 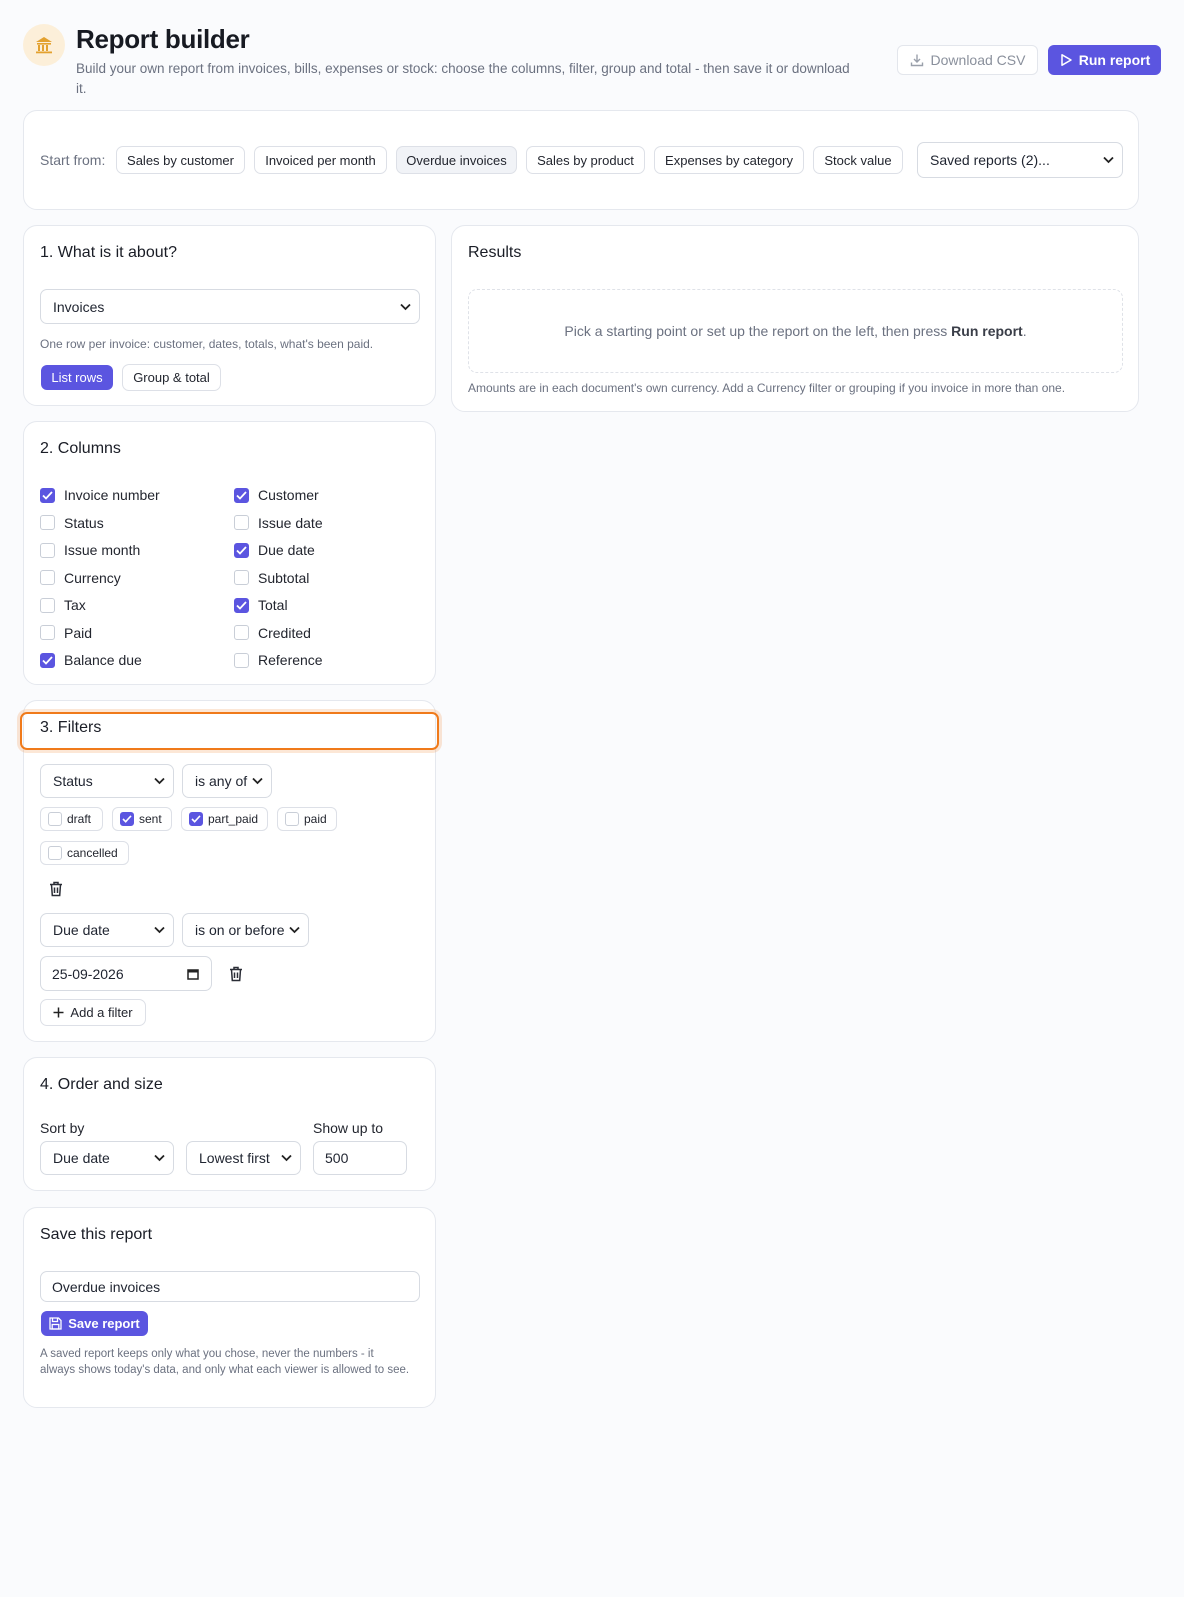 I want to click on status-option-paid: paid, so click(x=307, y=819).